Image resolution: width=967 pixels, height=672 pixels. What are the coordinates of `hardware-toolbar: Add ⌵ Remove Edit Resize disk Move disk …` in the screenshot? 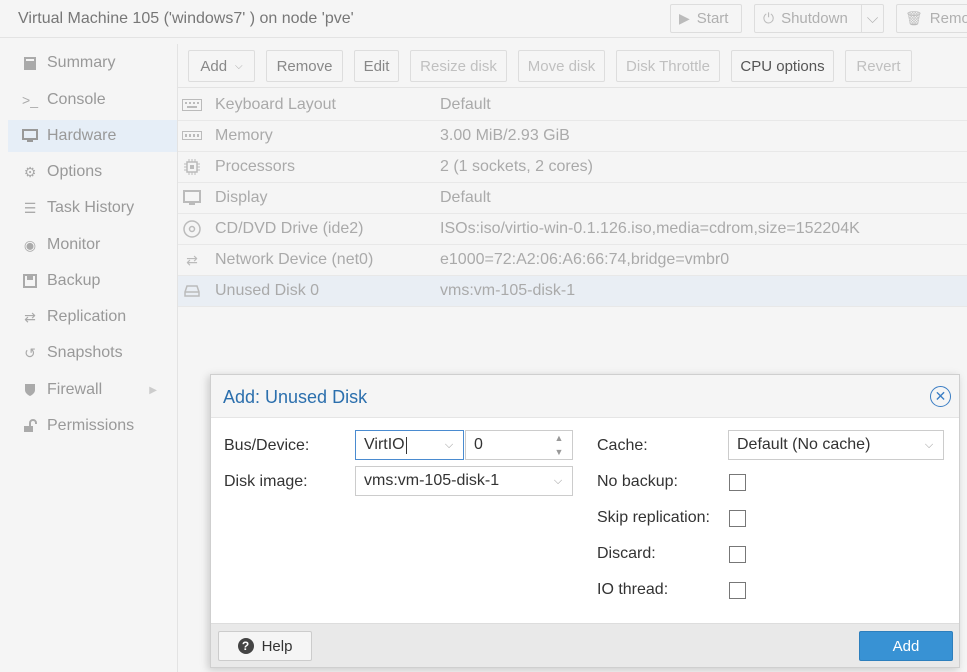 It's located at (572, 66).